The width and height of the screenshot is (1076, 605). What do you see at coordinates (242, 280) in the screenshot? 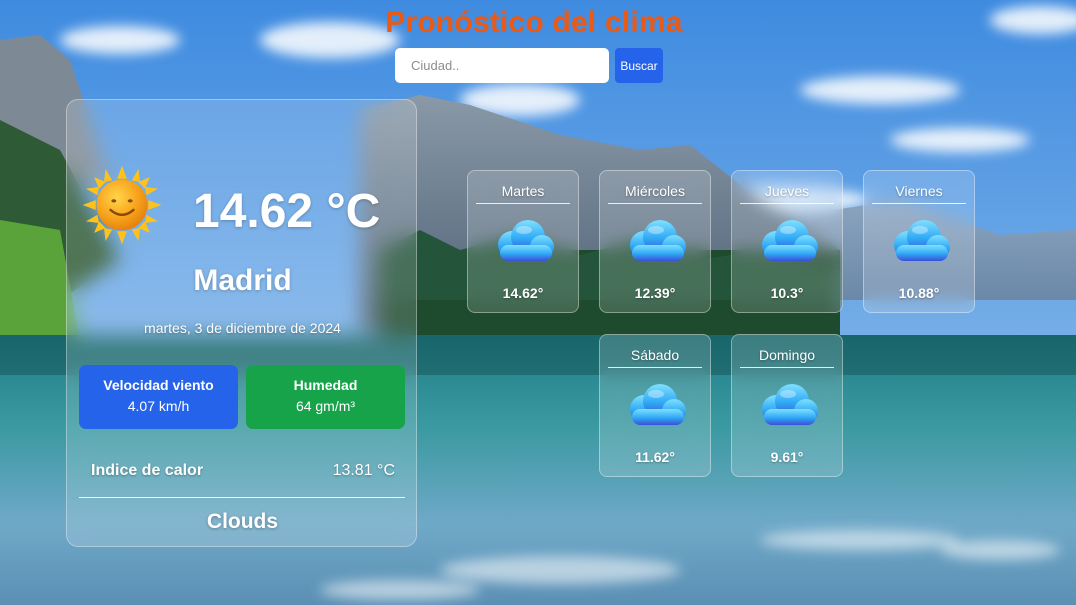
I see `city-name: Madrid` at bounding box center [242, 280].